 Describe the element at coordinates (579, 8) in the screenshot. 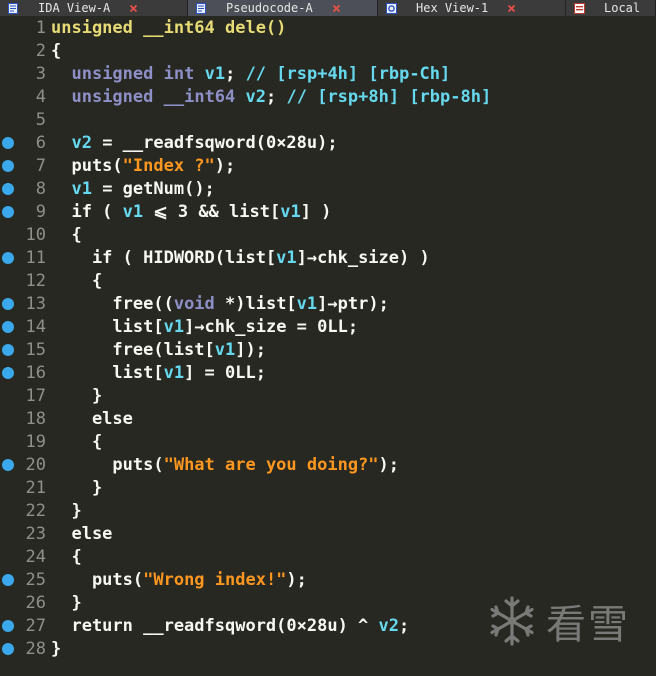

I see `local-types-icon` at that location.